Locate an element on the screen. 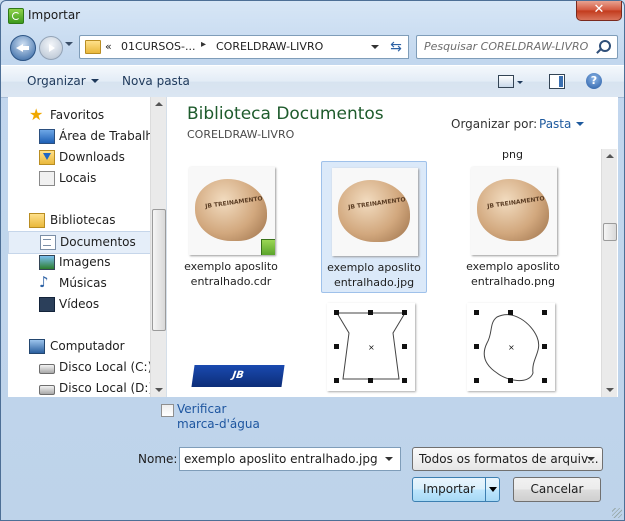 Image resolution: width=625 pixels, height=521 pixels. import-button-label: Importar is located at coordinates (449, 489).